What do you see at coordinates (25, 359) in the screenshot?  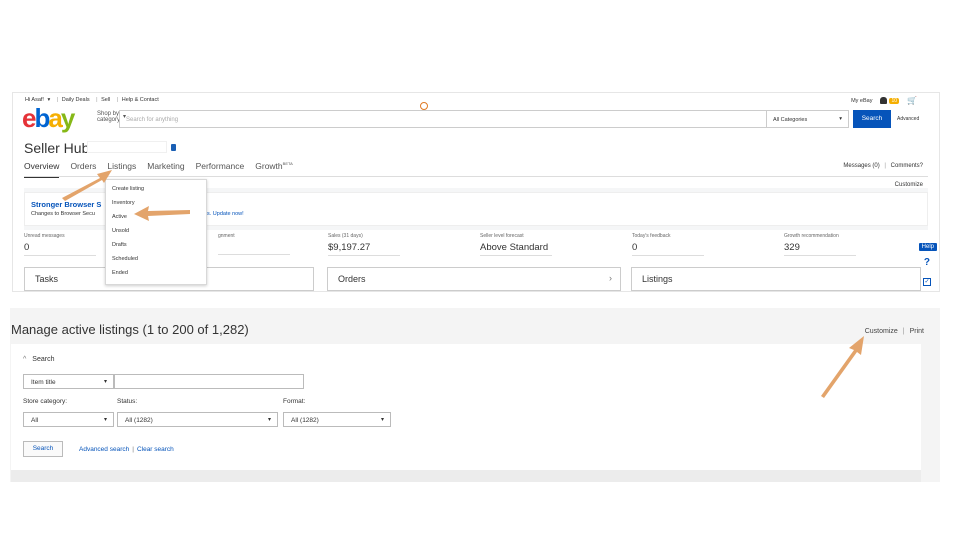 I see `chevron-up-icon: ^` at bounding box center [25, 359].